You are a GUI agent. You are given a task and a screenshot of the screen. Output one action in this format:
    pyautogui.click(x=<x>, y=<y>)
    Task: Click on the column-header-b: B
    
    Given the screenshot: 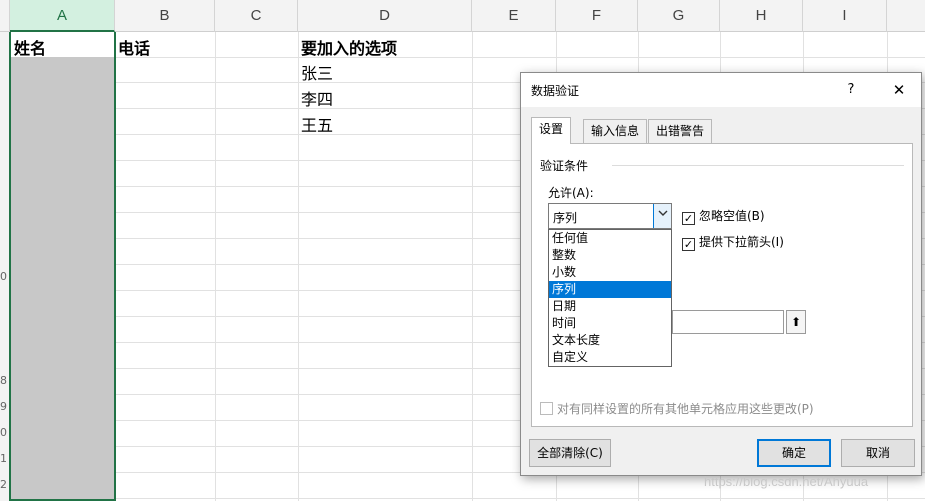 What is the action you would take?
    pyautogui.click(x=165, y=16)
    